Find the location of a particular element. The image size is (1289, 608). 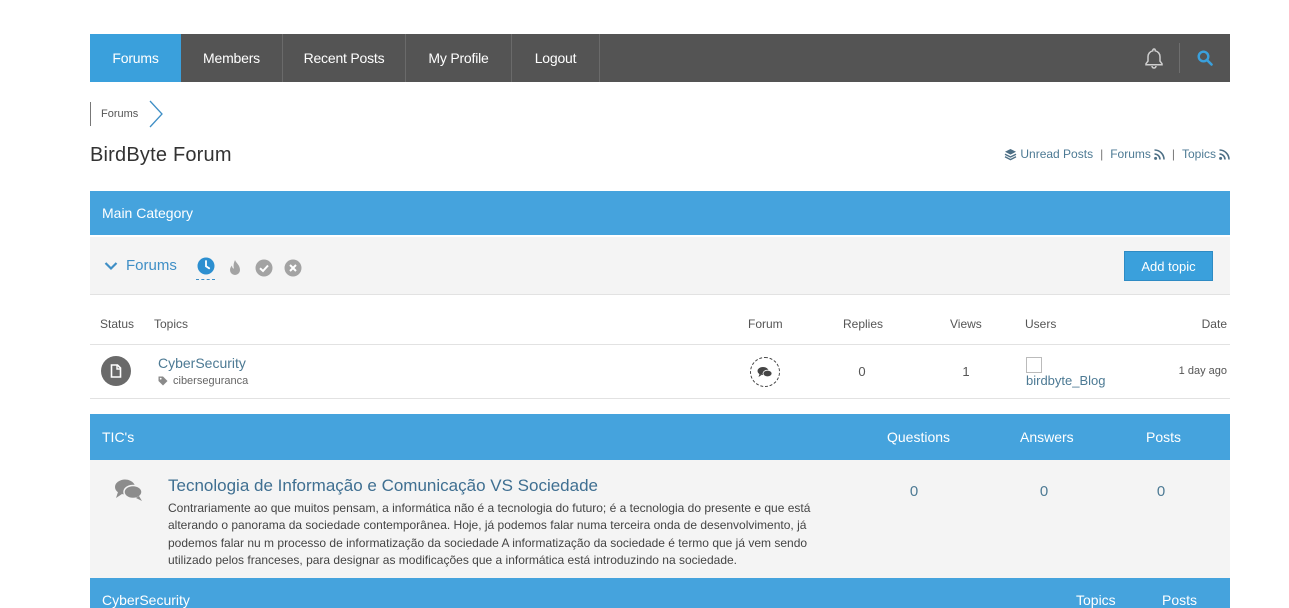

page-title: BirdByte Forum is located at coordinates (161, 155).